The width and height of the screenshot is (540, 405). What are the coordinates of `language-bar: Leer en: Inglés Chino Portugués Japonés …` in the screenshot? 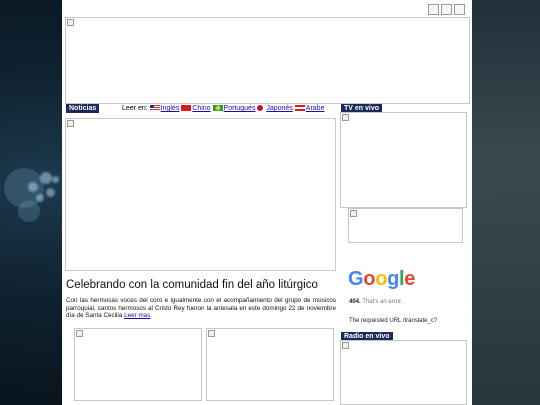 It's located at (223, 108).